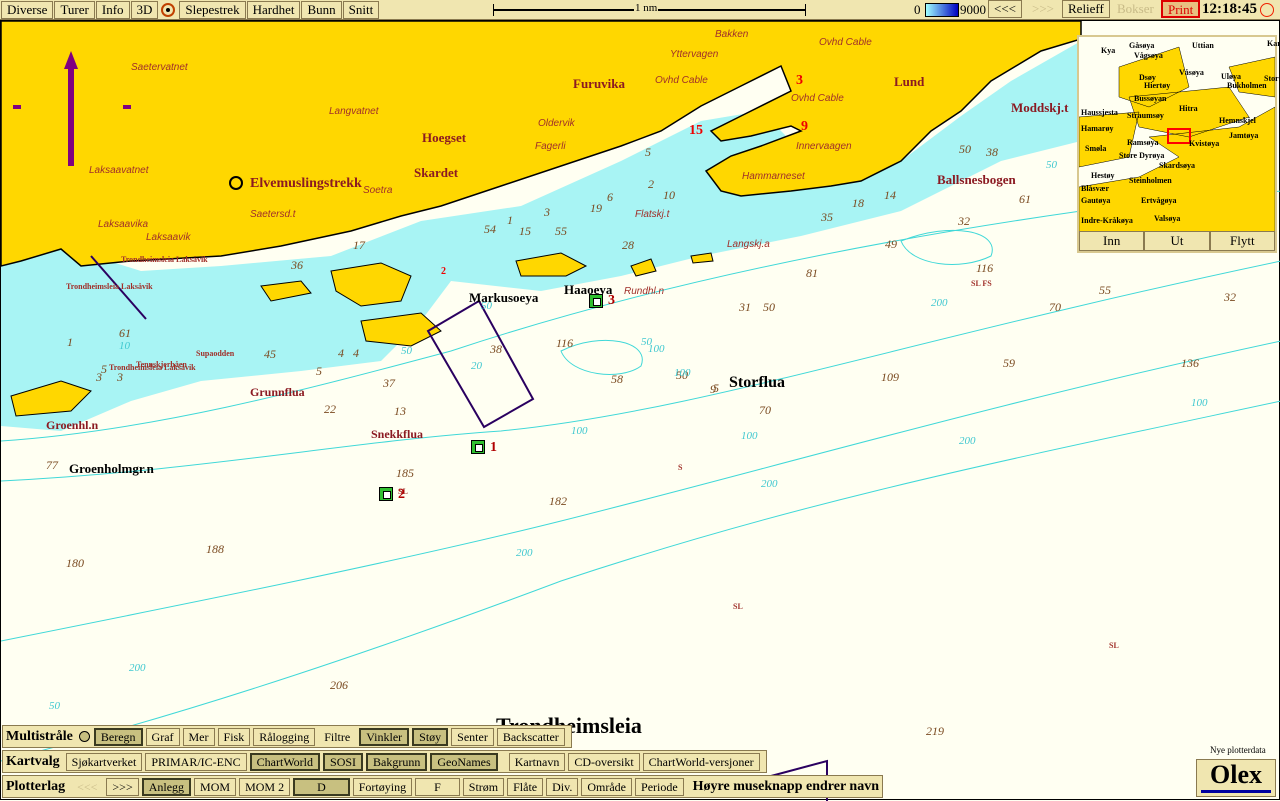 This screenshot has width=1280, height=801. Describe the element at coordinates (270, 354) in the screenshot. I see `depth-sounding: 45` at that location.